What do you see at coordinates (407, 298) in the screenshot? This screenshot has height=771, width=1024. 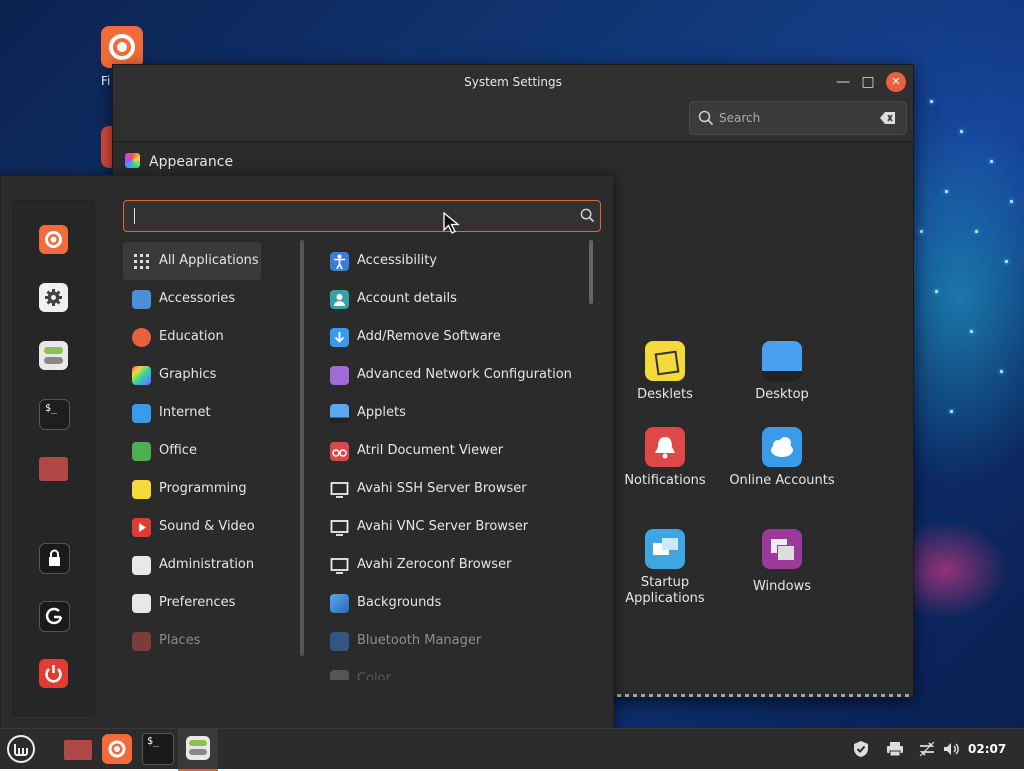 I see `app-label: Account details` at bounding box center [407, 298].